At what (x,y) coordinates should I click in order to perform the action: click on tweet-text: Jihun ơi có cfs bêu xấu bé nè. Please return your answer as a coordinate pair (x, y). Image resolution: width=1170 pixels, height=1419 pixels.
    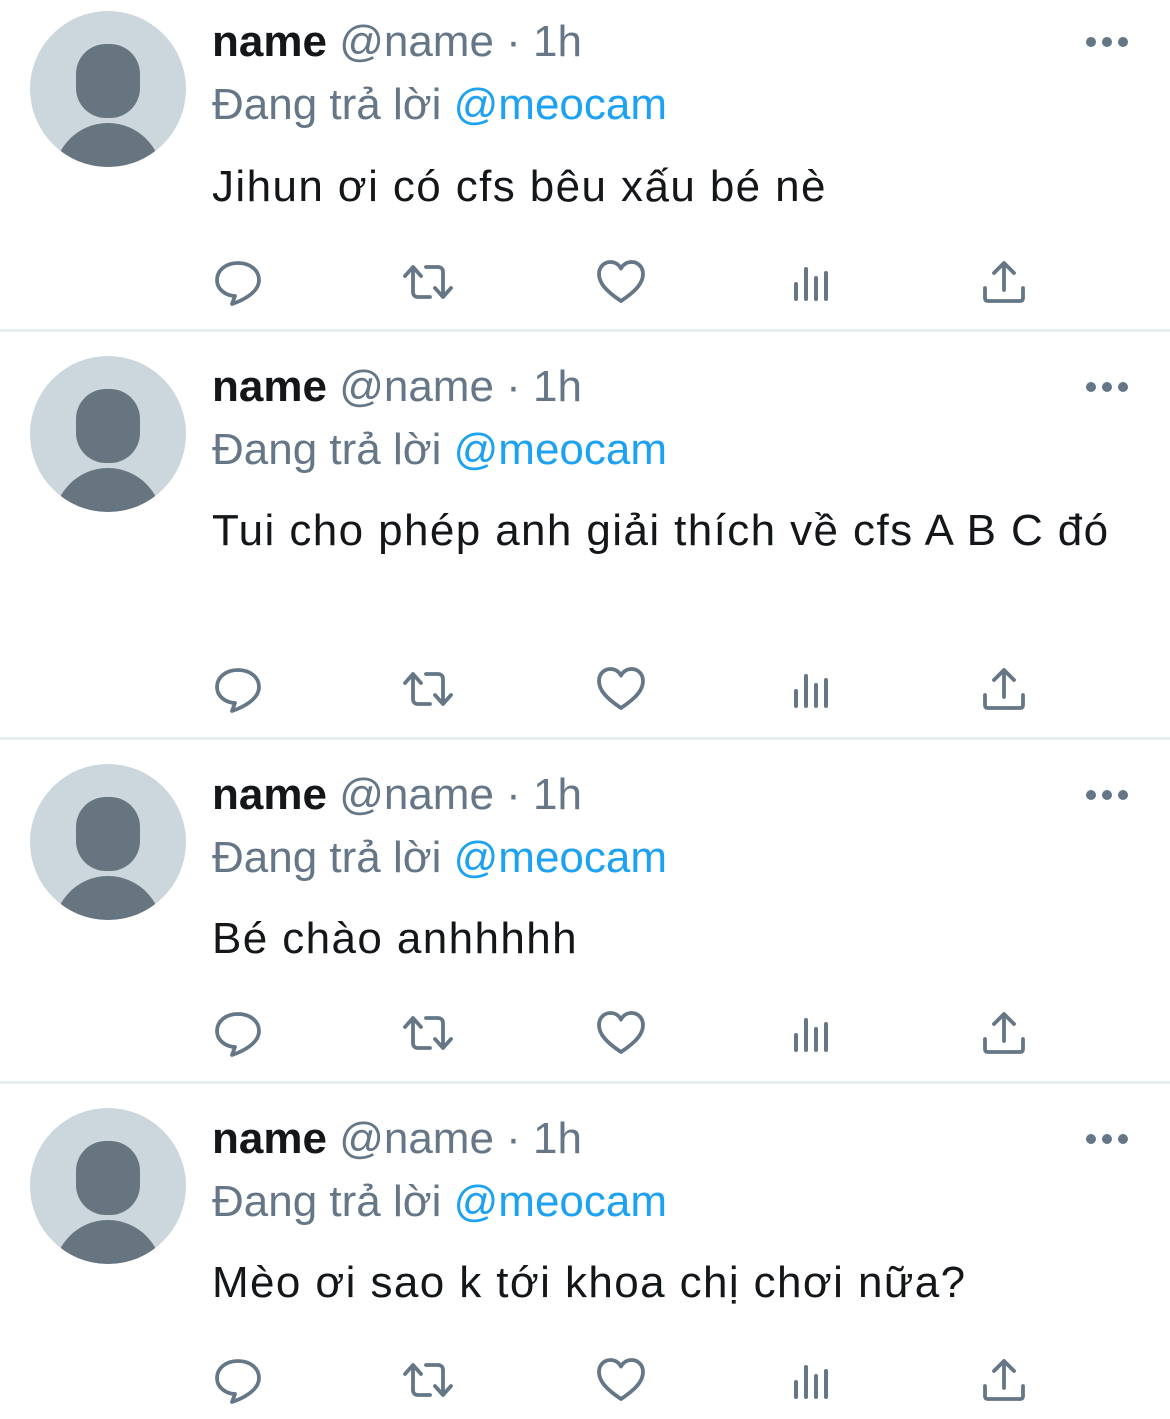
    Looking at the image, I should click on (519, 186).